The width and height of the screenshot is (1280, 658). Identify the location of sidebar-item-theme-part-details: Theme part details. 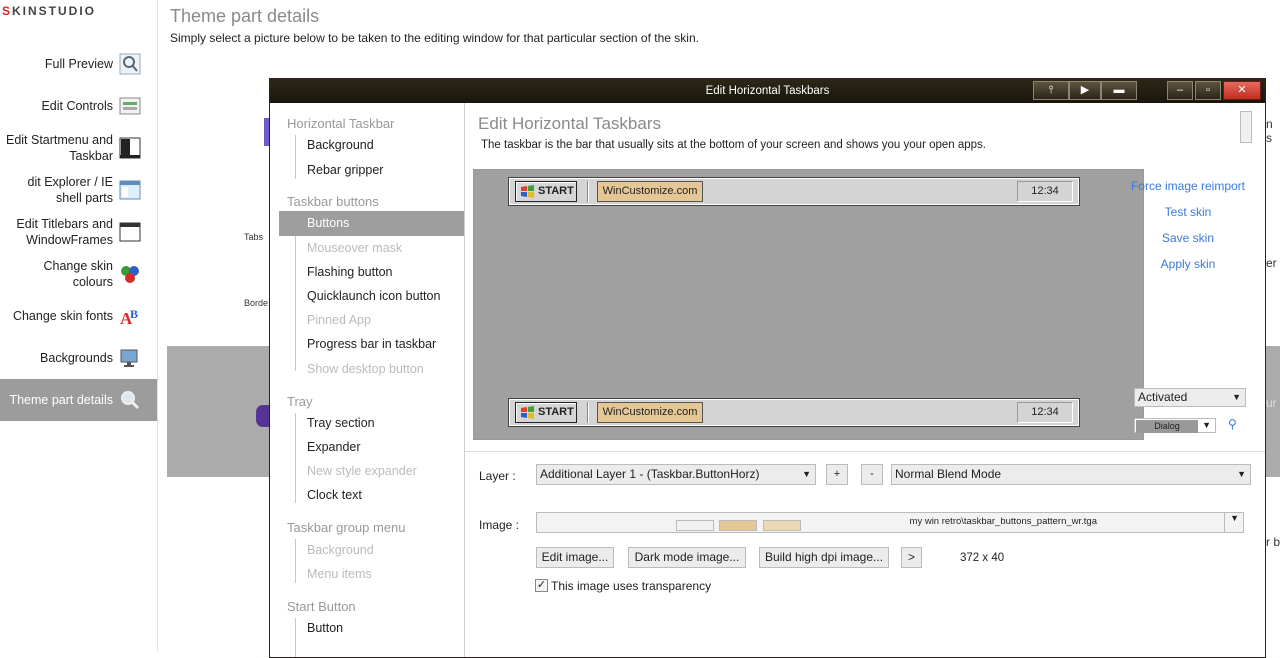
(78, 400).